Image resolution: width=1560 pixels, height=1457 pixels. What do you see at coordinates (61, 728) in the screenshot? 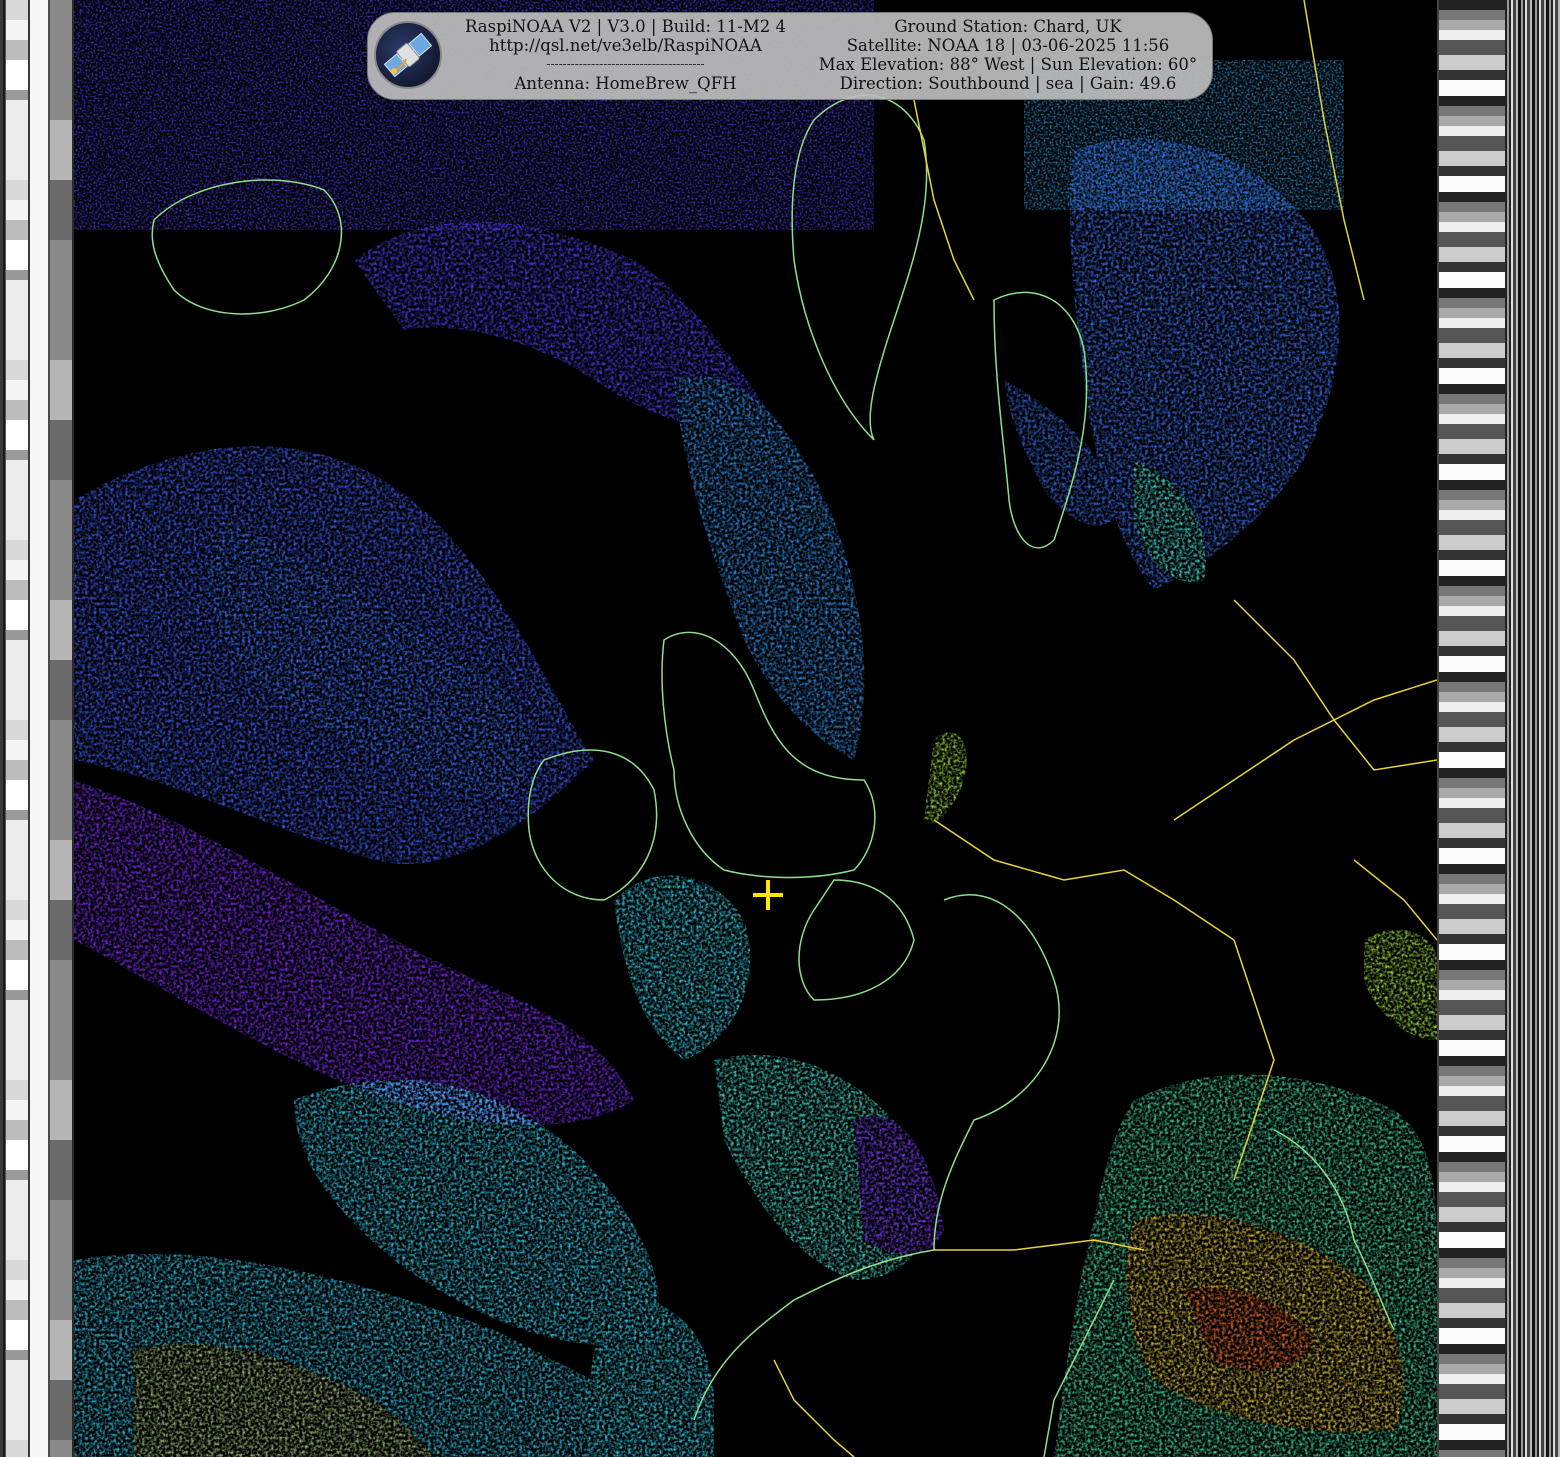
I see `left-space-column` at bounding box center [61, 728].